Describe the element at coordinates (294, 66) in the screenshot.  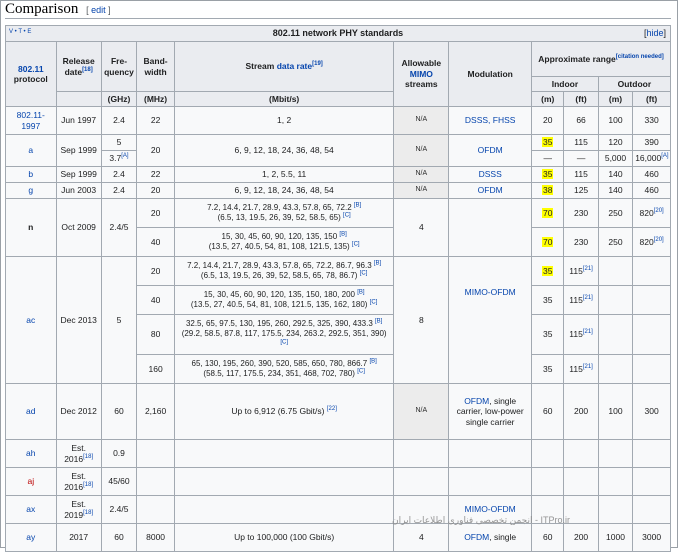
I see `data-rate-link: data rate` at that location.